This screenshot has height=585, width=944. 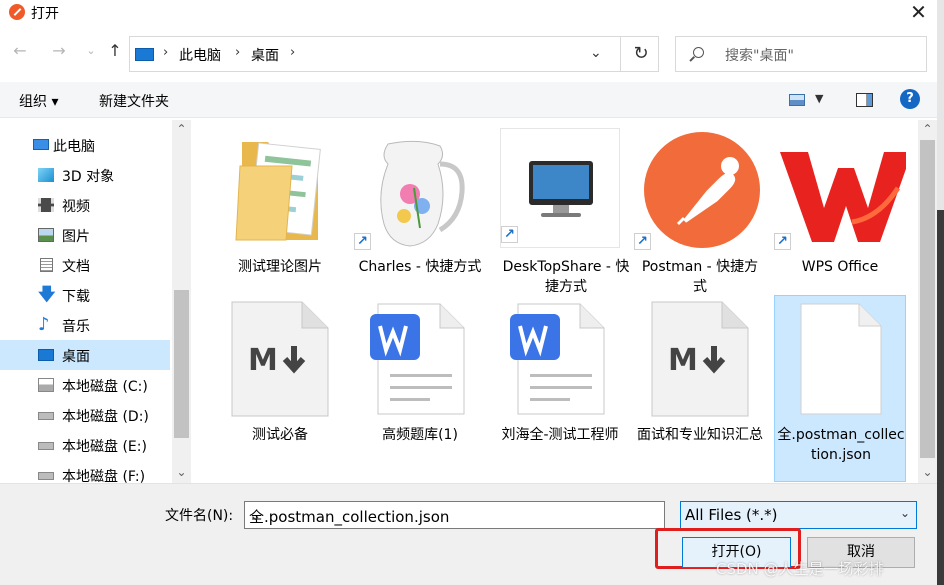 I want to click on background-window-strip-light, so click(x=940, y=105).